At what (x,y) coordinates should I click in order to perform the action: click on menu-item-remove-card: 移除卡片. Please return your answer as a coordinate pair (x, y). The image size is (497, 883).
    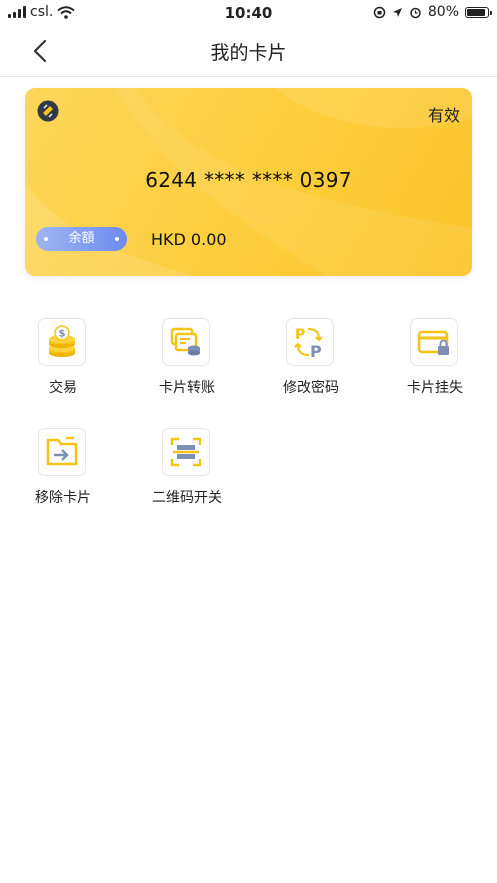
    Looking at the image, I should click on (63, 473).